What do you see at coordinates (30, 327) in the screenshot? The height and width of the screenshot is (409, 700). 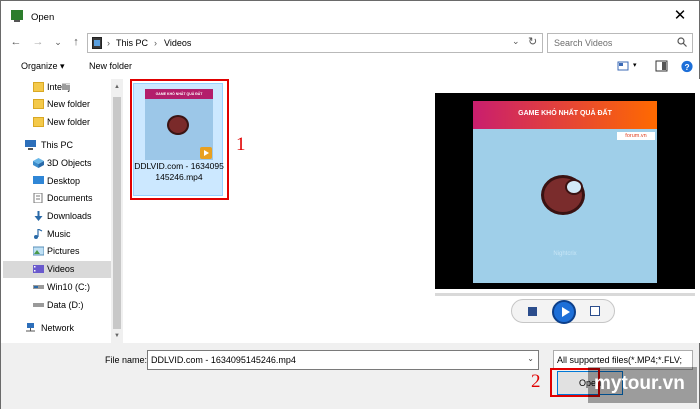 I see `network-icon` at bounding box center [30, 327].